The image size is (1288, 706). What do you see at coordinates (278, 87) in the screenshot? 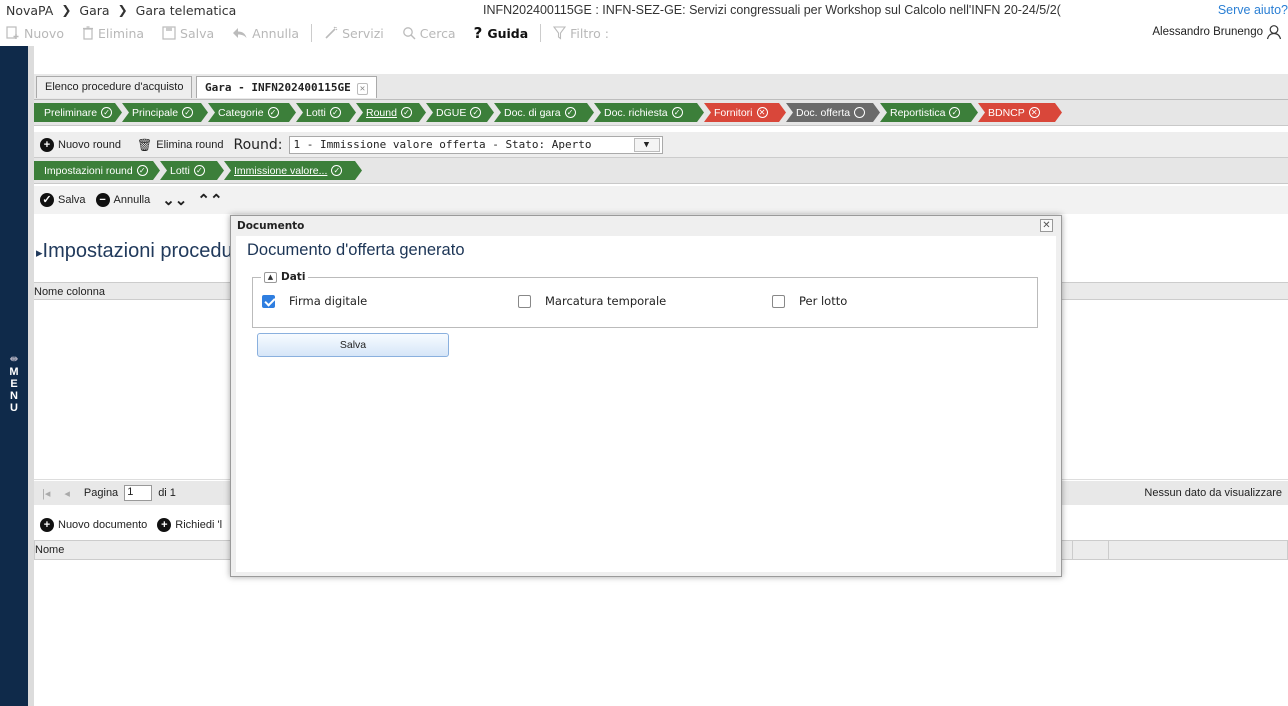
I see `tab-gara-label: Gara - INFN202400115GE` at bounding box center [278, 87].